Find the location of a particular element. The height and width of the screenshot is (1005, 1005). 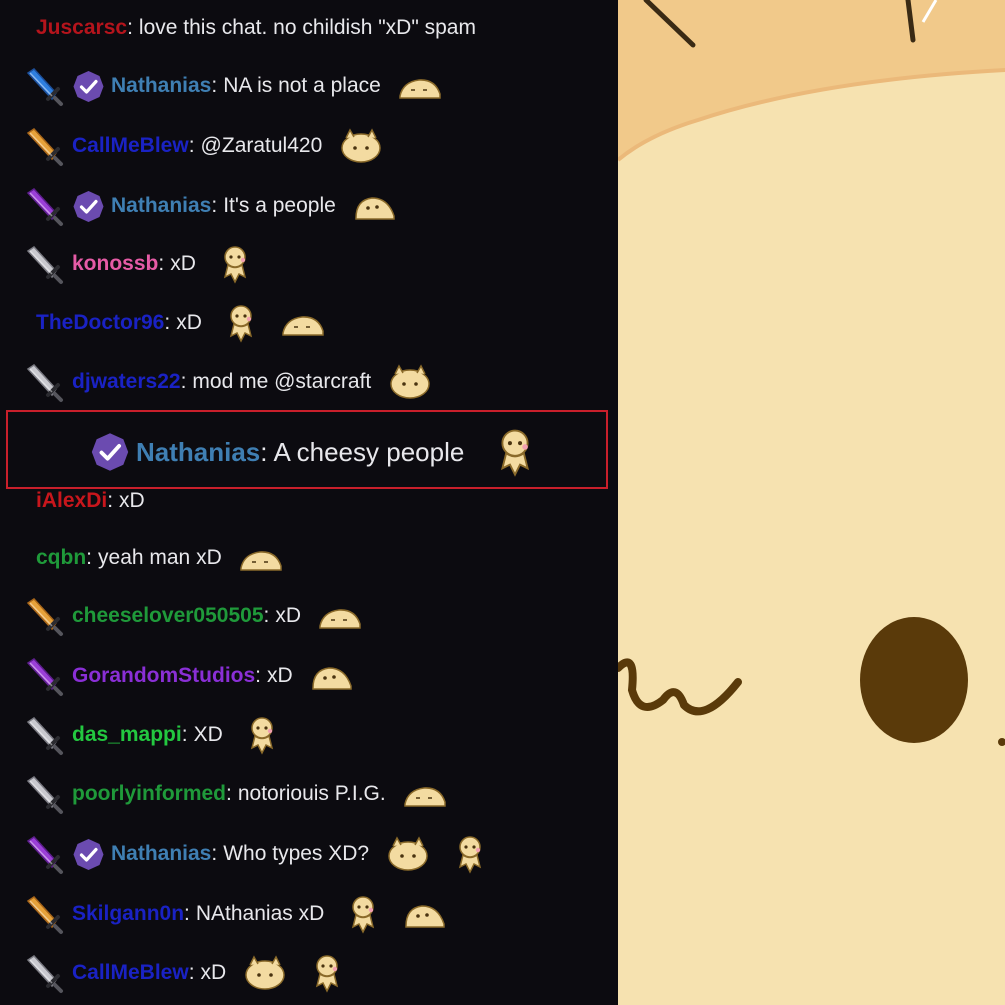

chat-username: konossb is located at coordinates (115, 264).